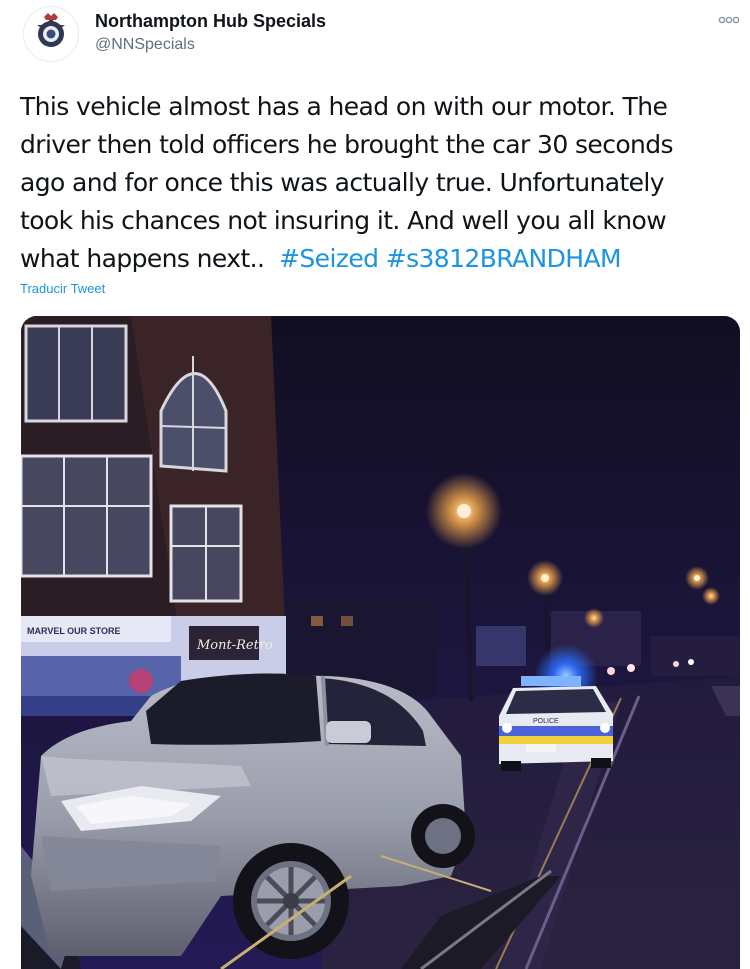 Image resolution: width=750 pixels, height=969 pixels. I want to click on shop-sign-right: Mont-Retro, so click(234, 645).